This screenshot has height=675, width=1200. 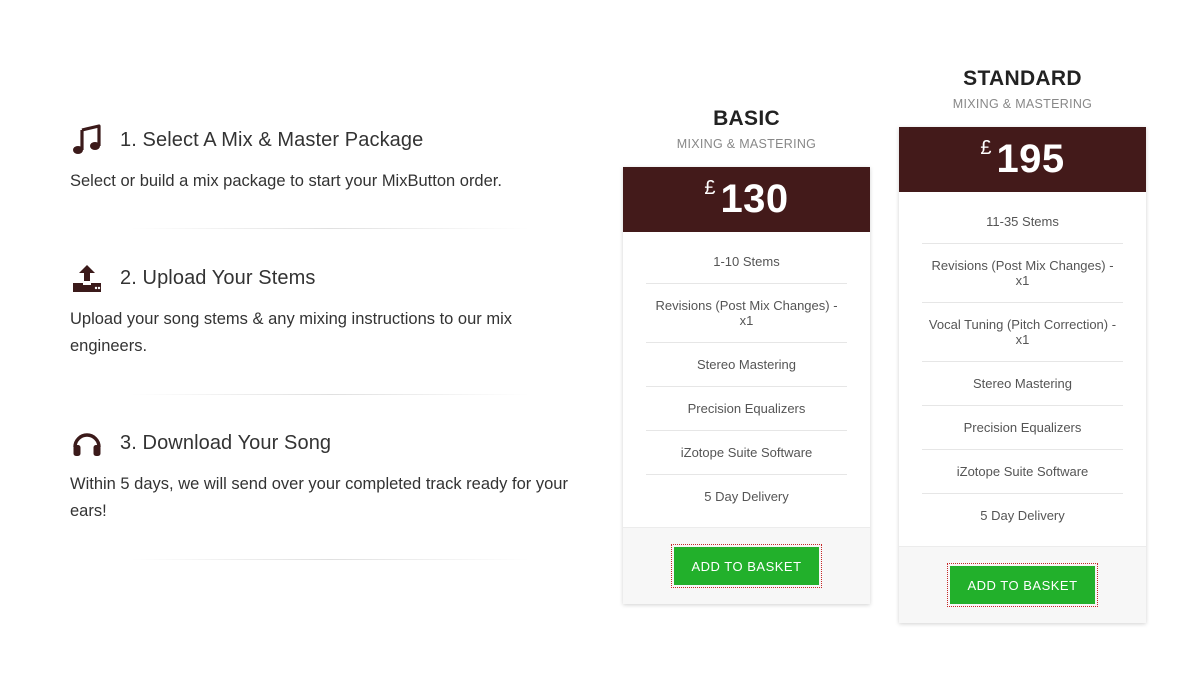 I want to click on step-title: 3. Download Your Song, so click(x=226, y=442).